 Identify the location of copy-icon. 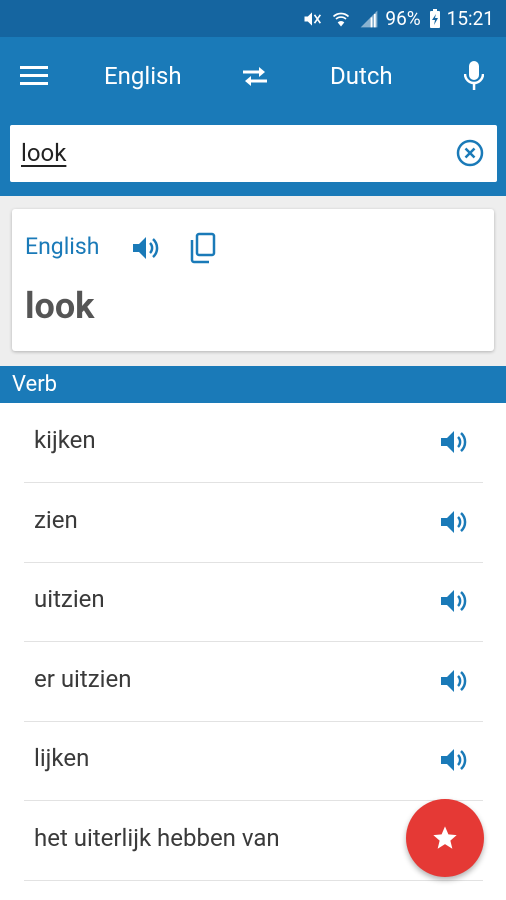
(203, 248).